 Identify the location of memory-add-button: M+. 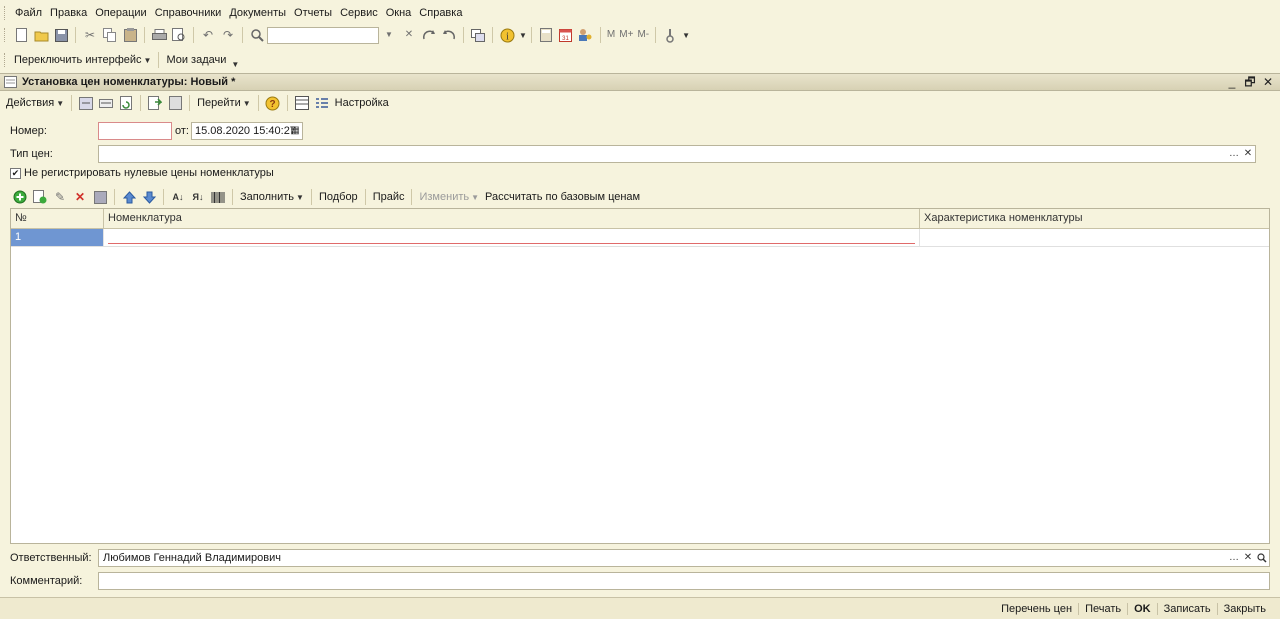
(626, 35).